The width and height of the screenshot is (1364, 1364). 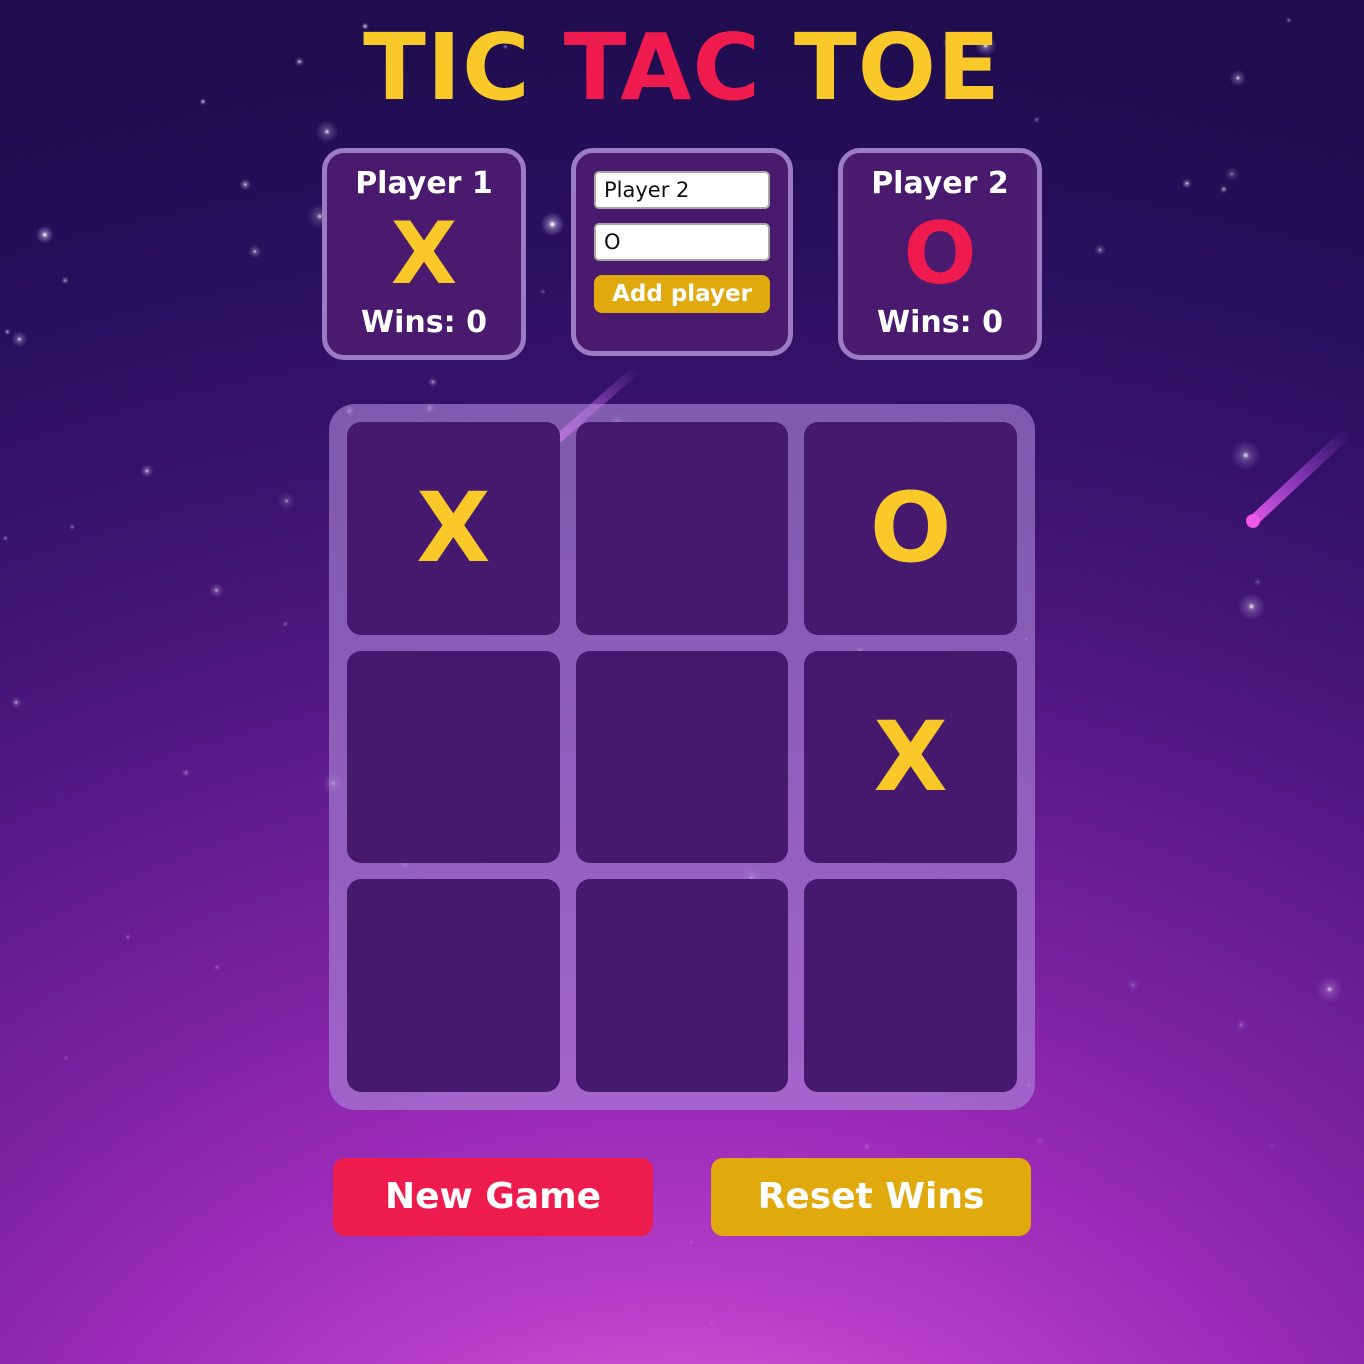 What do you see at coordinates (493, 1197) in the screenshot?
I see `new-game-button: New Game` at bounding box center [493, 1197].